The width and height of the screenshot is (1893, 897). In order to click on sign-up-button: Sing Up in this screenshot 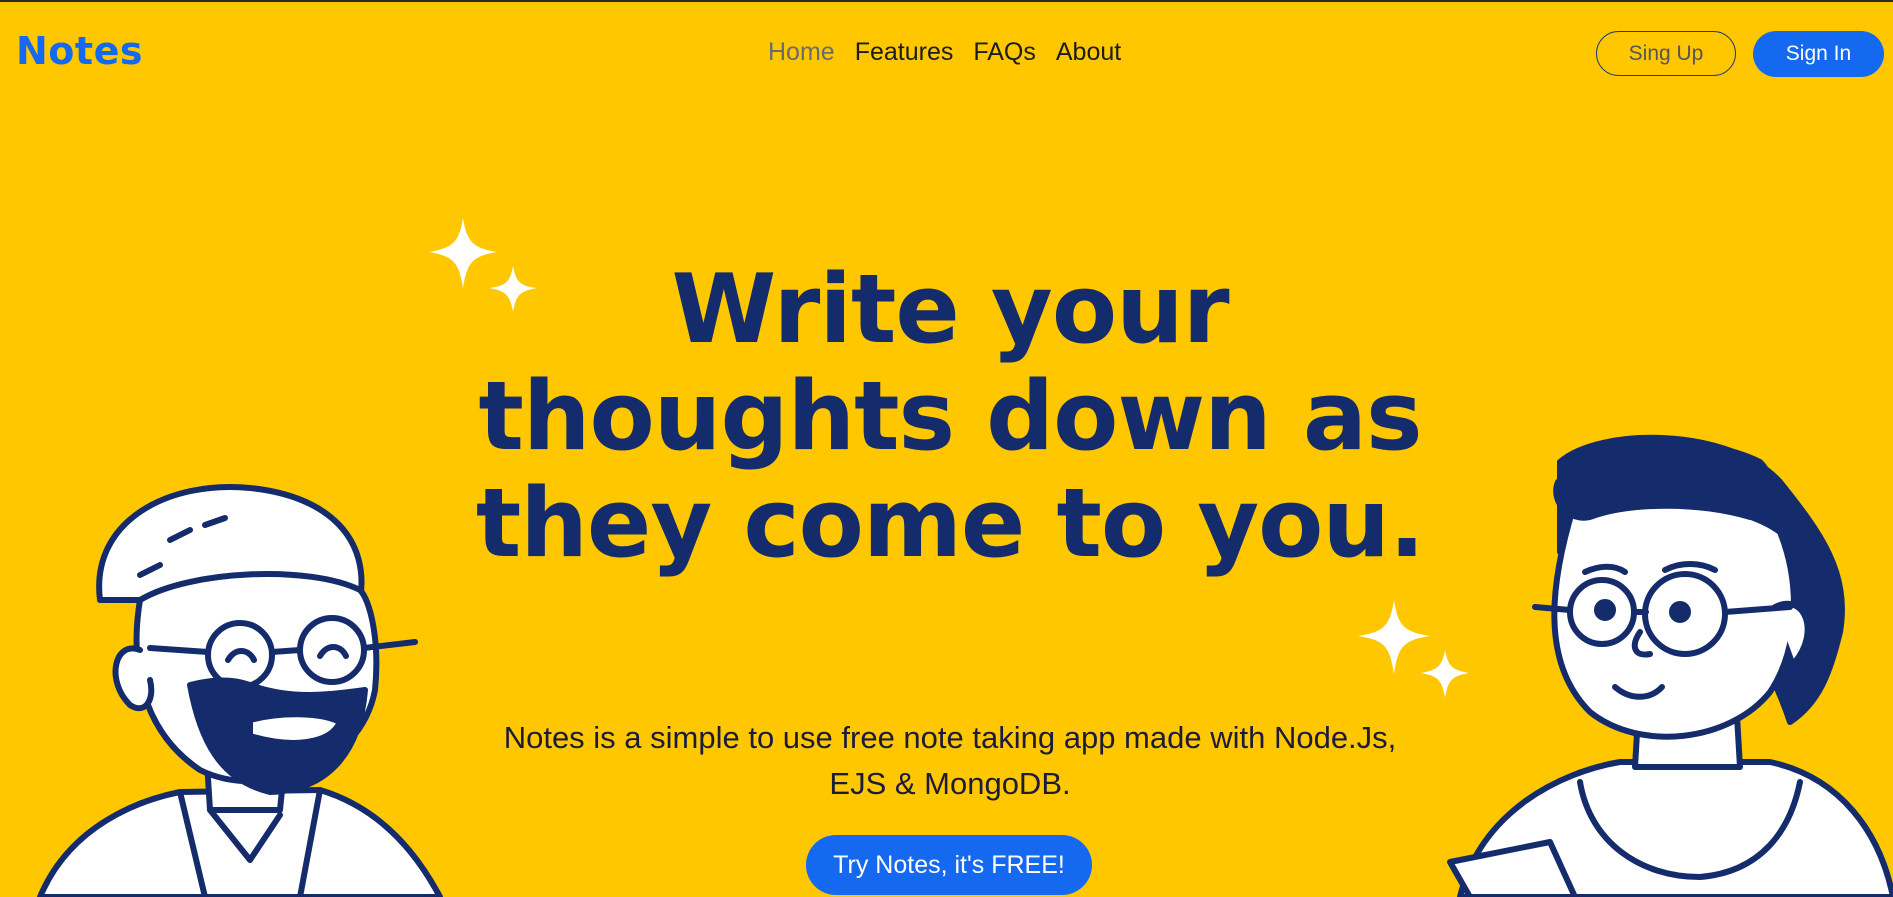, I will do `click(1666, 53)`.